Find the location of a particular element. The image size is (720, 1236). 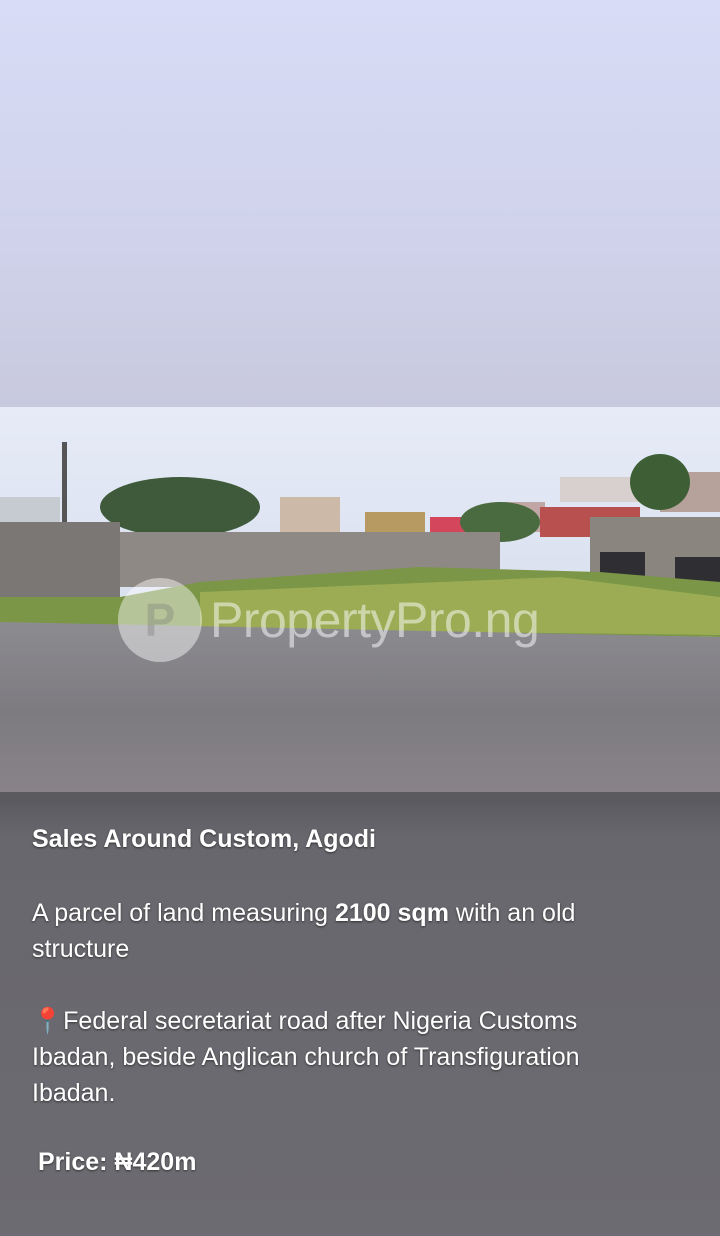

location-pin-icon: 📍 is located at coordinates (48, 1021).